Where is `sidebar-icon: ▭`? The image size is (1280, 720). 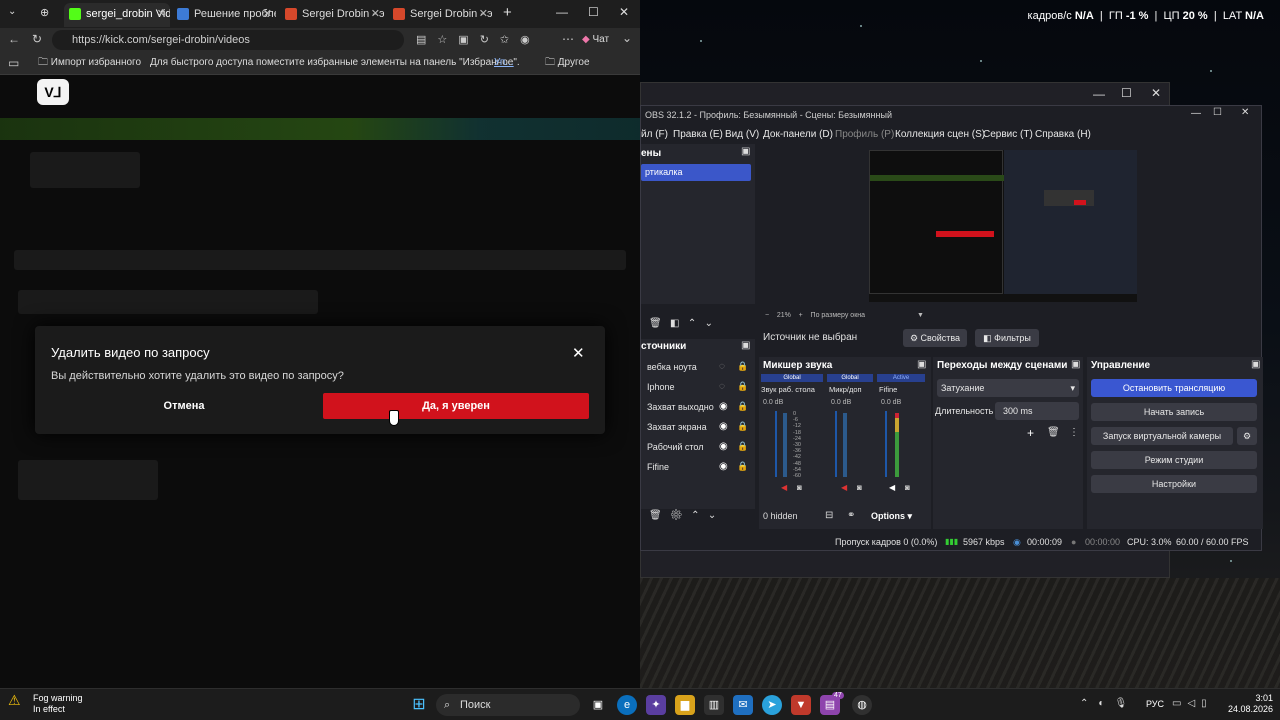
sidebar-icon: ▭ is located at coordinates (13, 63).